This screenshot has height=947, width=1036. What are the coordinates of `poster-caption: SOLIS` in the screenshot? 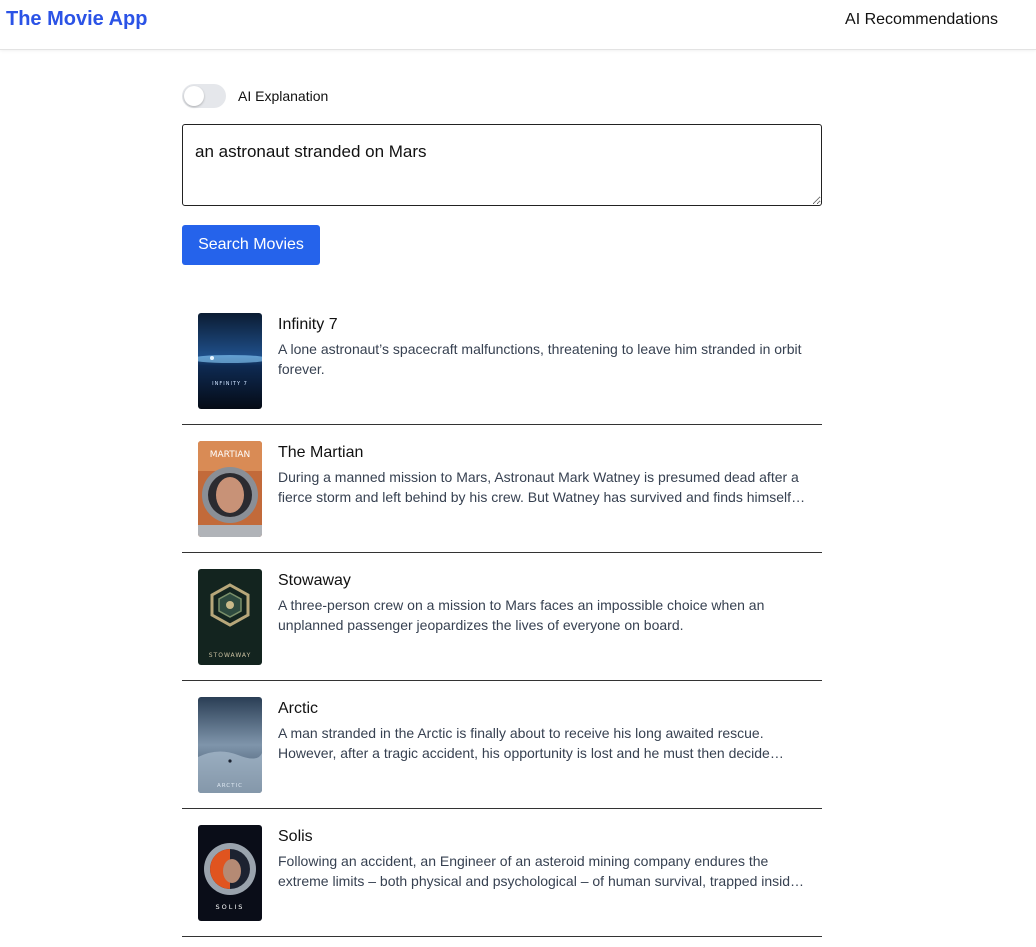 It's located at (230, 907).